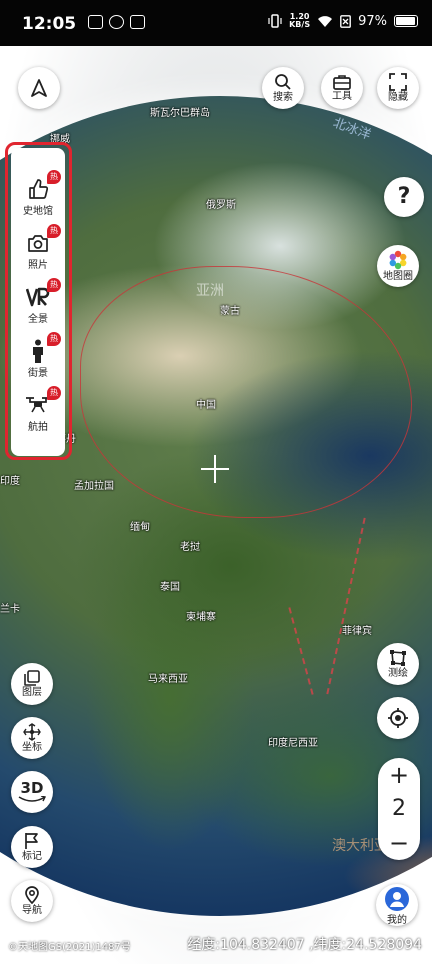 The width and height of the screenshot is (432, 964). Describe the element at coordinates (397, 920) in the screenshot. I see `my-profile-label: 我的` at that location.